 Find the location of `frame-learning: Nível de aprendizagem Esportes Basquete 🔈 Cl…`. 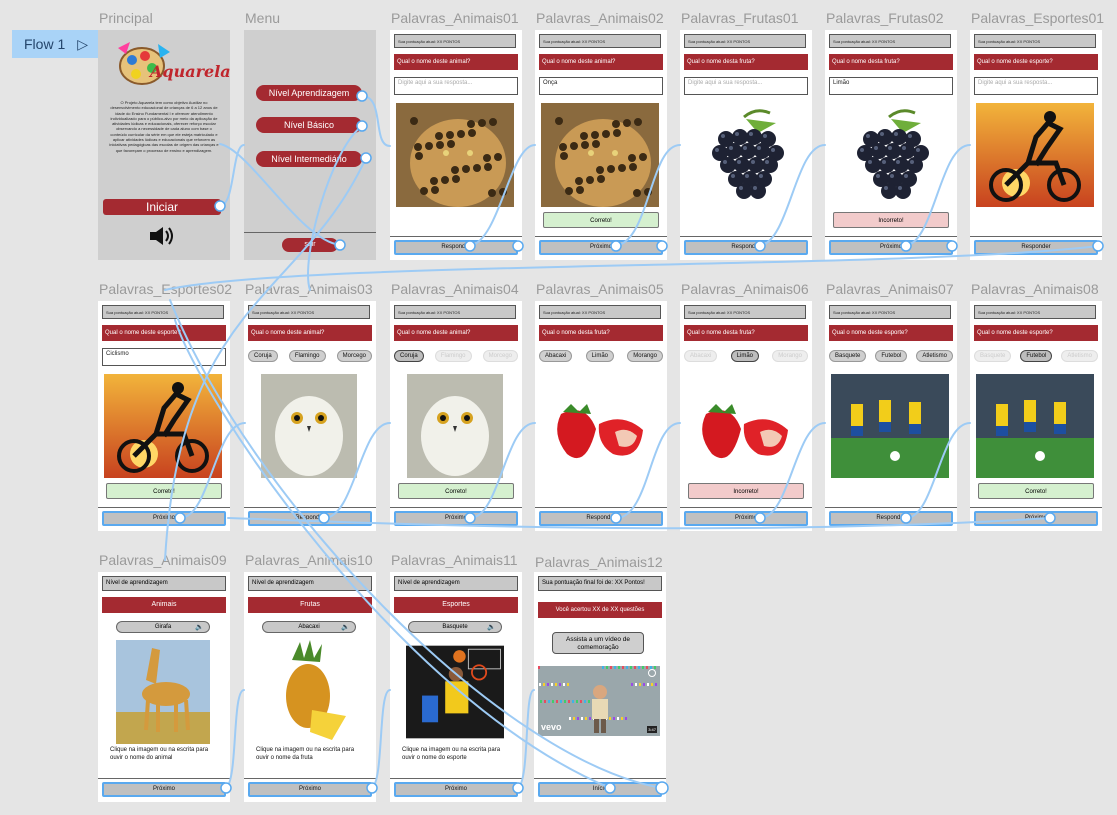

frame-learning: Nível de aprendizagem Esportes Basquete 🔈 Cl… is located at coordinates (456, 687).